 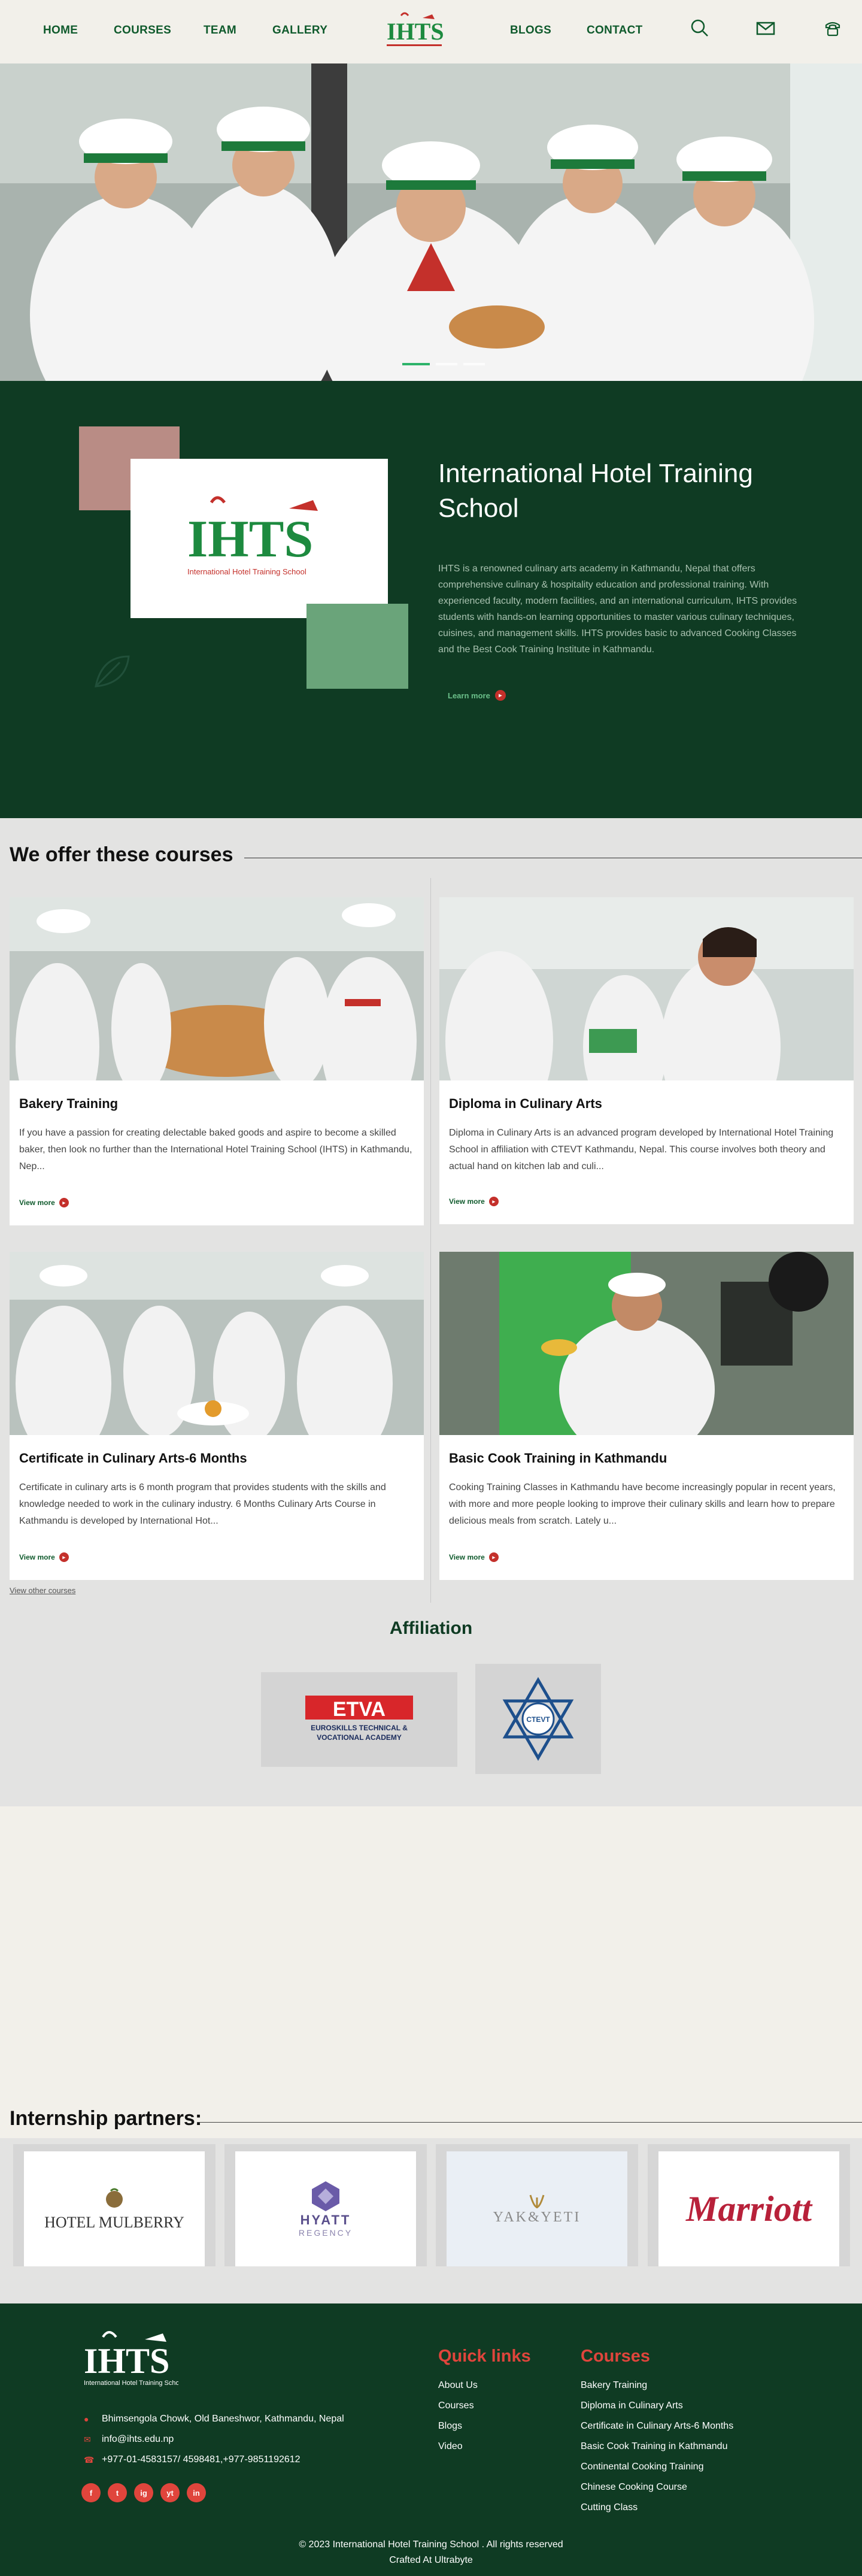 I want to click on view-other-courses-link: View other courses, so click(x=42, y=1590).